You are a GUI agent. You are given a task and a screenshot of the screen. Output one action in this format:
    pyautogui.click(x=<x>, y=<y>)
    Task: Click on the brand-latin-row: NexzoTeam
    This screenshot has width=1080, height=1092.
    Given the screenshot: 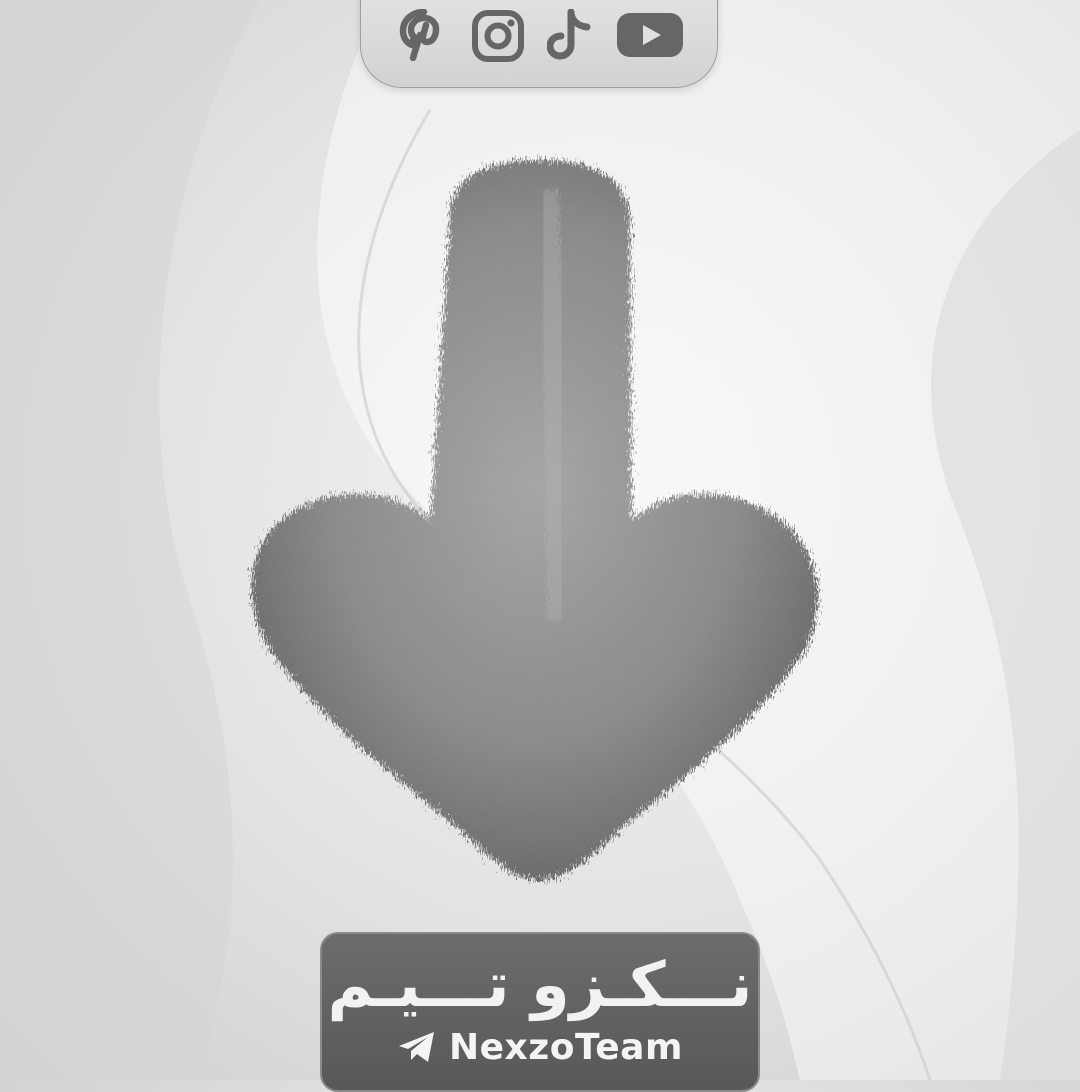 What is the action you would take?
    pyautogui.click(x=540, y=1047)
    